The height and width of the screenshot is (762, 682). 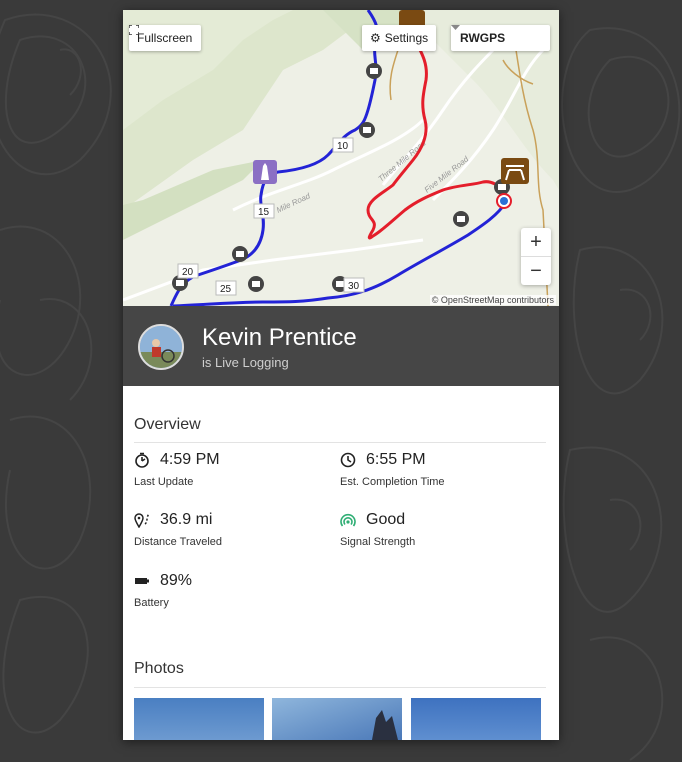 I want to click on stat-completion: 6:55 PM Est. Completion Time, so click(x=392, y=469).